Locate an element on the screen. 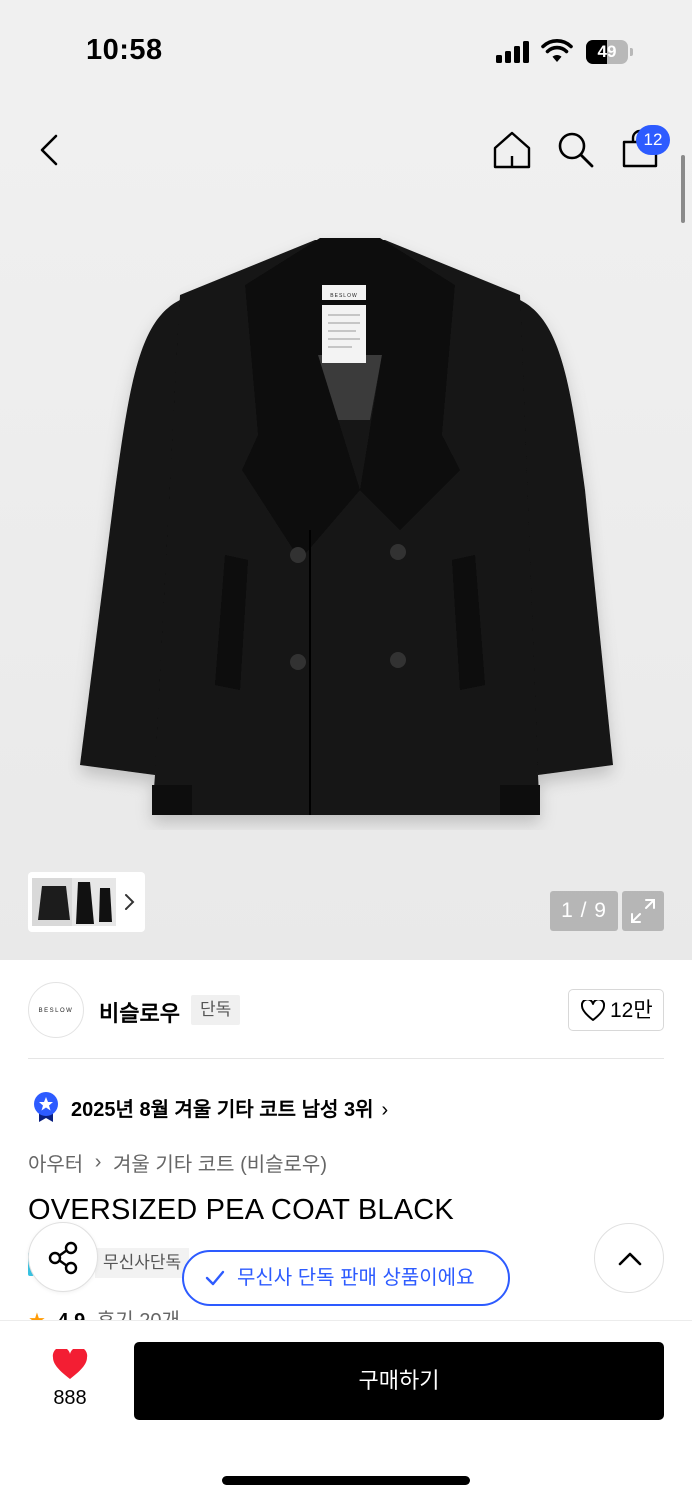  exclusive-toast: 무신사 단독 판매 상품이에요 is located at coordinates (346, 1278).